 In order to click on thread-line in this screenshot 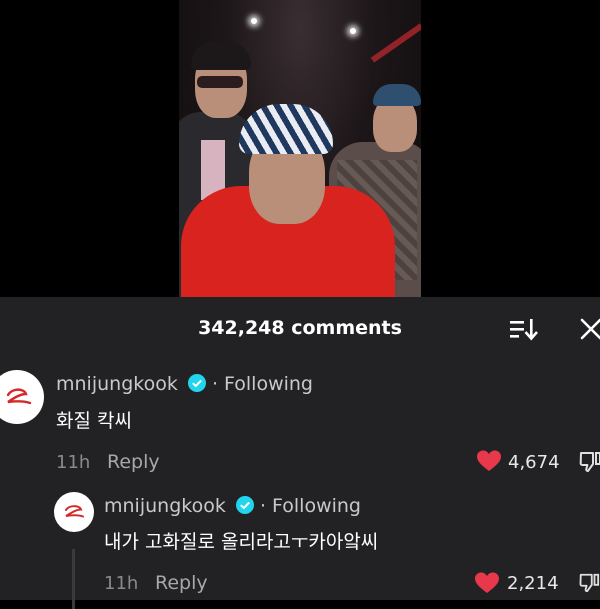, I will do `click(73, 579)`.